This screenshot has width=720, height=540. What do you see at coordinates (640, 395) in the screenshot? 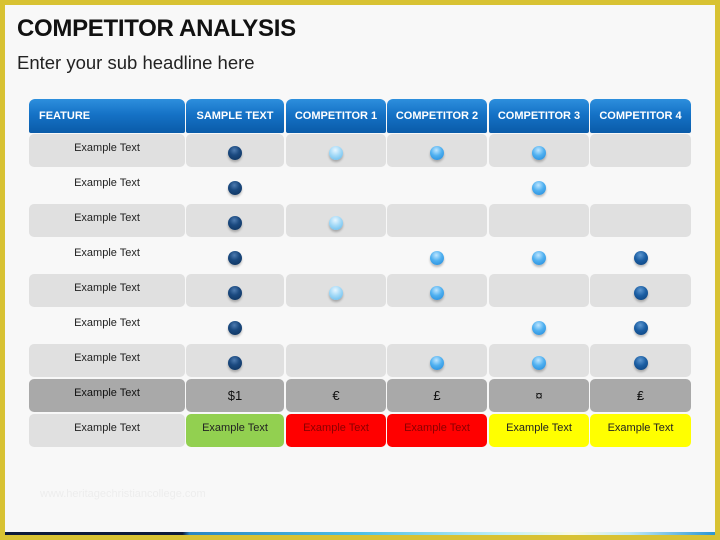
I see `price-competitor-4: ₤` at bounding box center [640, 395].